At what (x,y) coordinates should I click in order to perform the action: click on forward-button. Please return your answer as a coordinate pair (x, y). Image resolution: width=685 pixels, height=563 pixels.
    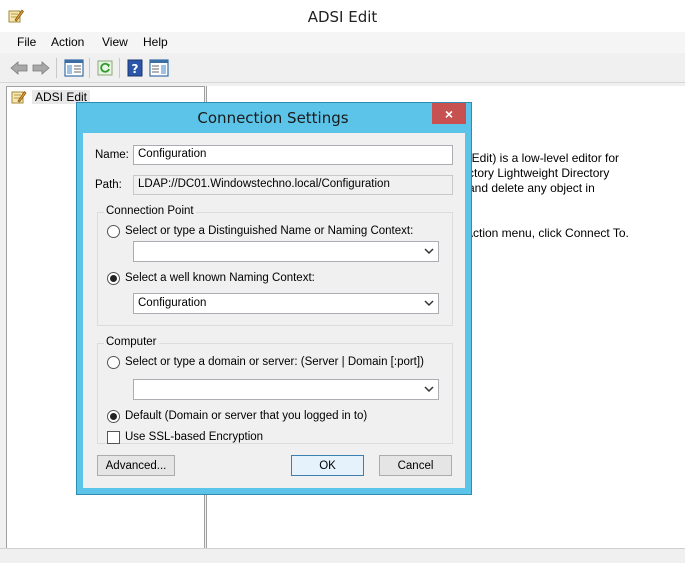
    Looking at the image, I should click on (41, 68).